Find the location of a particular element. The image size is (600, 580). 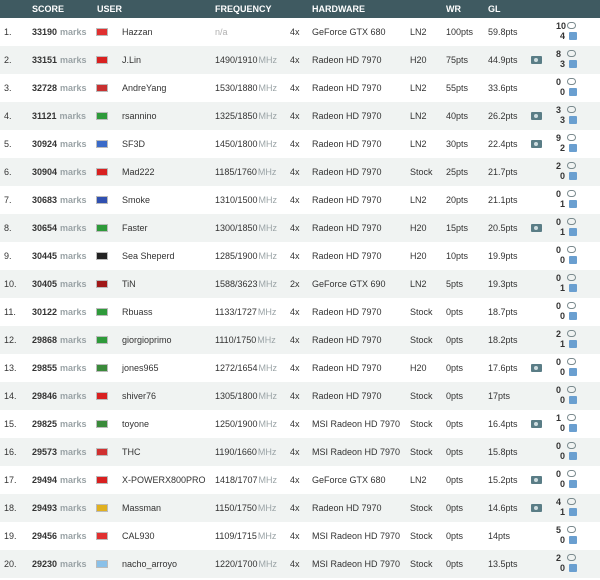

user-link: rsannino is located at coordinates (139, 116).